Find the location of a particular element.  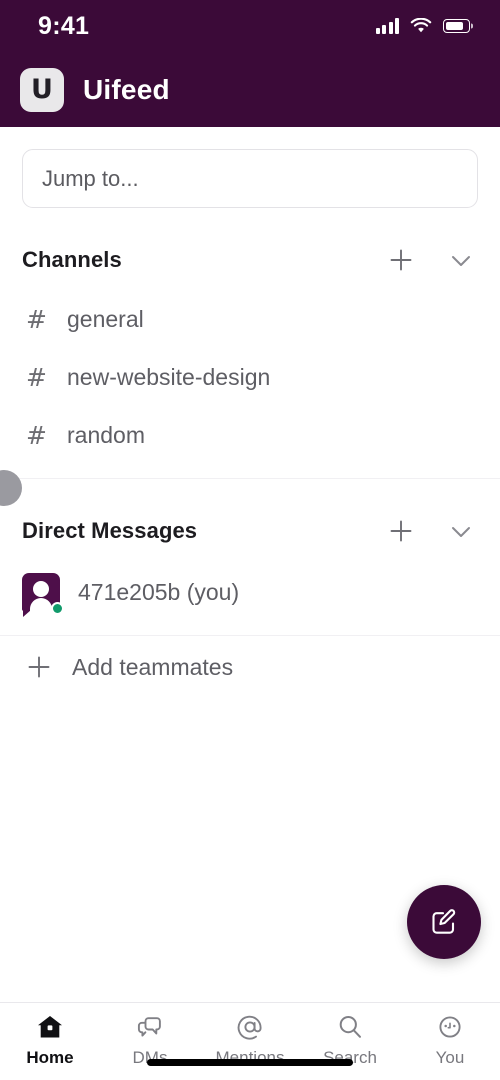

compose-button is located at coordinates (444, 922).